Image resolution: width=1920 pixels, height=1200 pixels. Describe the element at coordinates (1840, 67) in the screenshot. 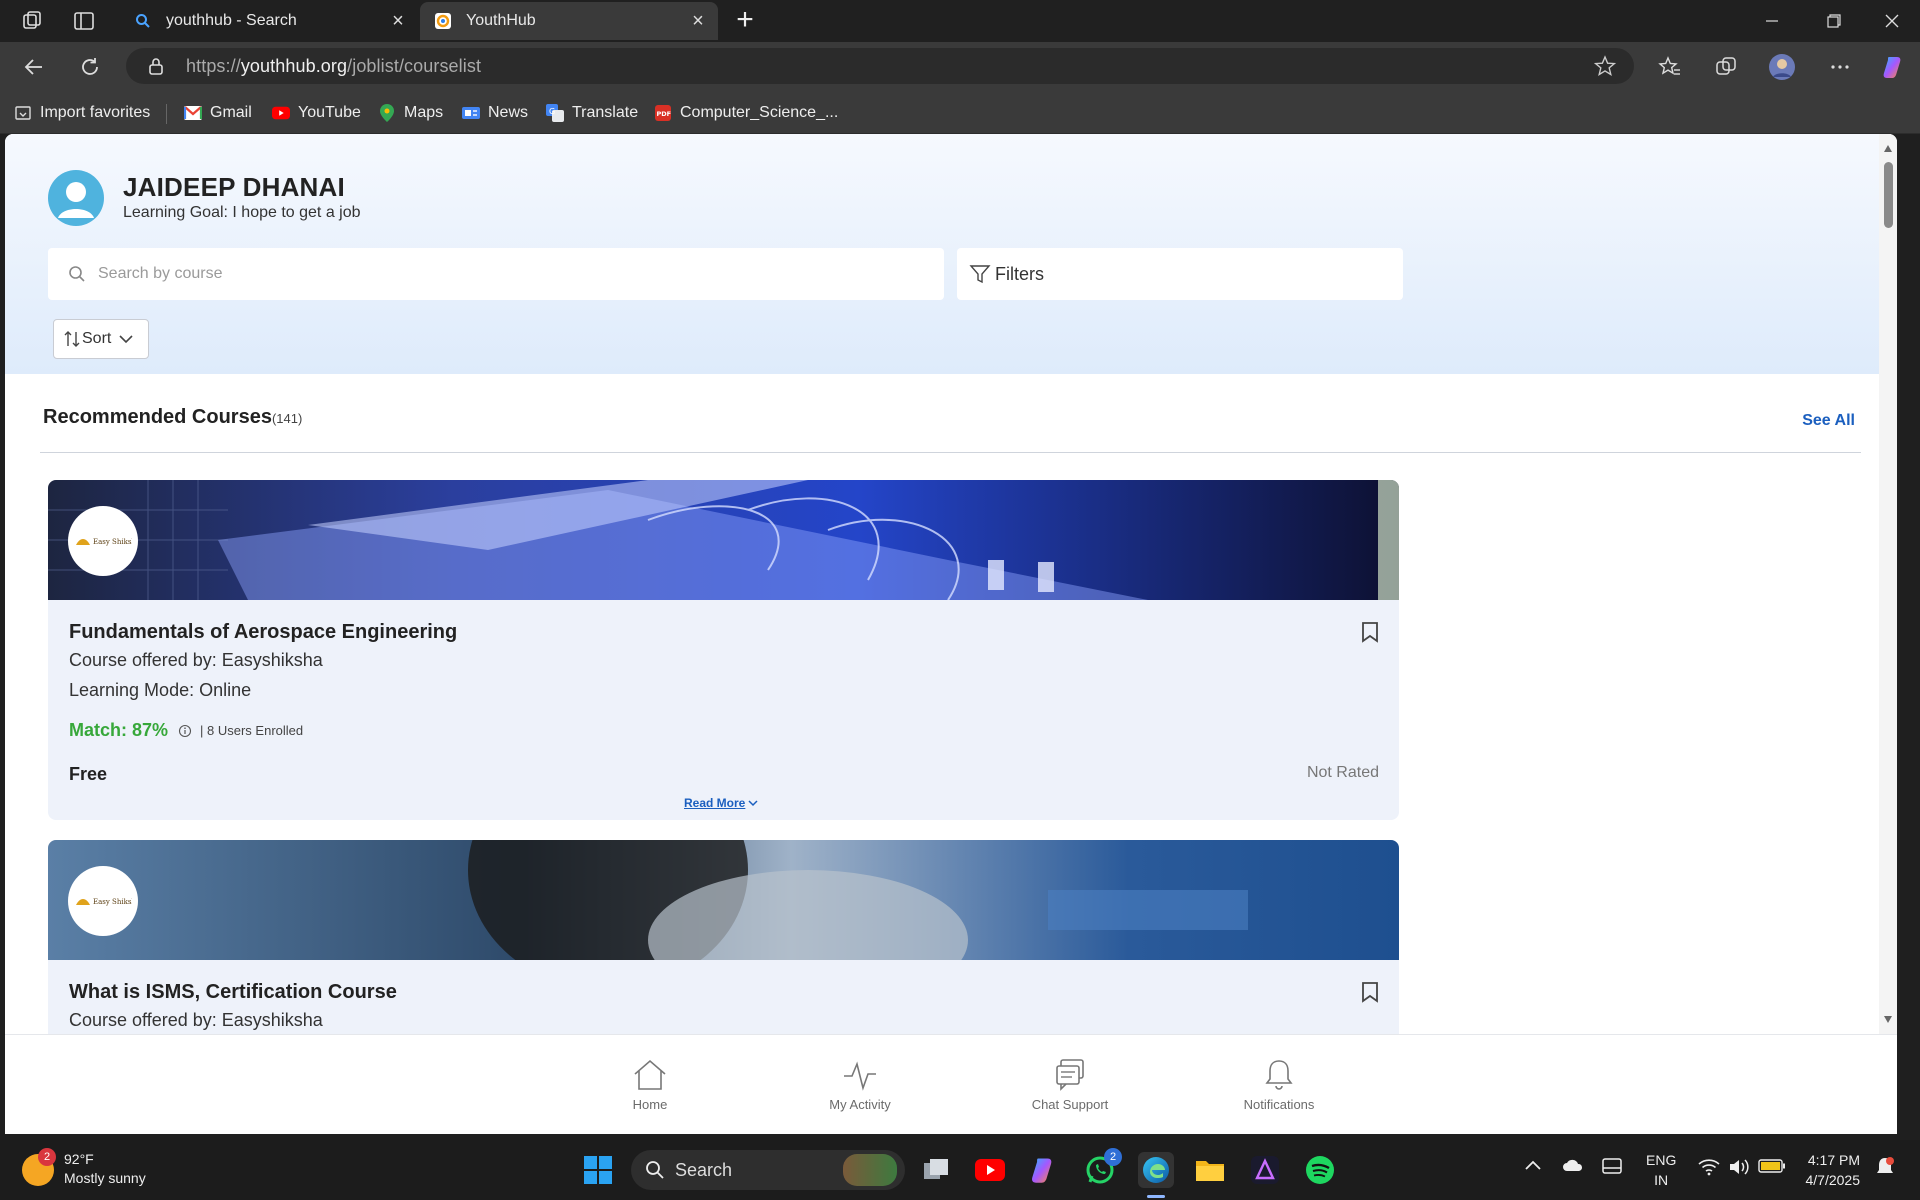

I see `more-options-icon` at that location.